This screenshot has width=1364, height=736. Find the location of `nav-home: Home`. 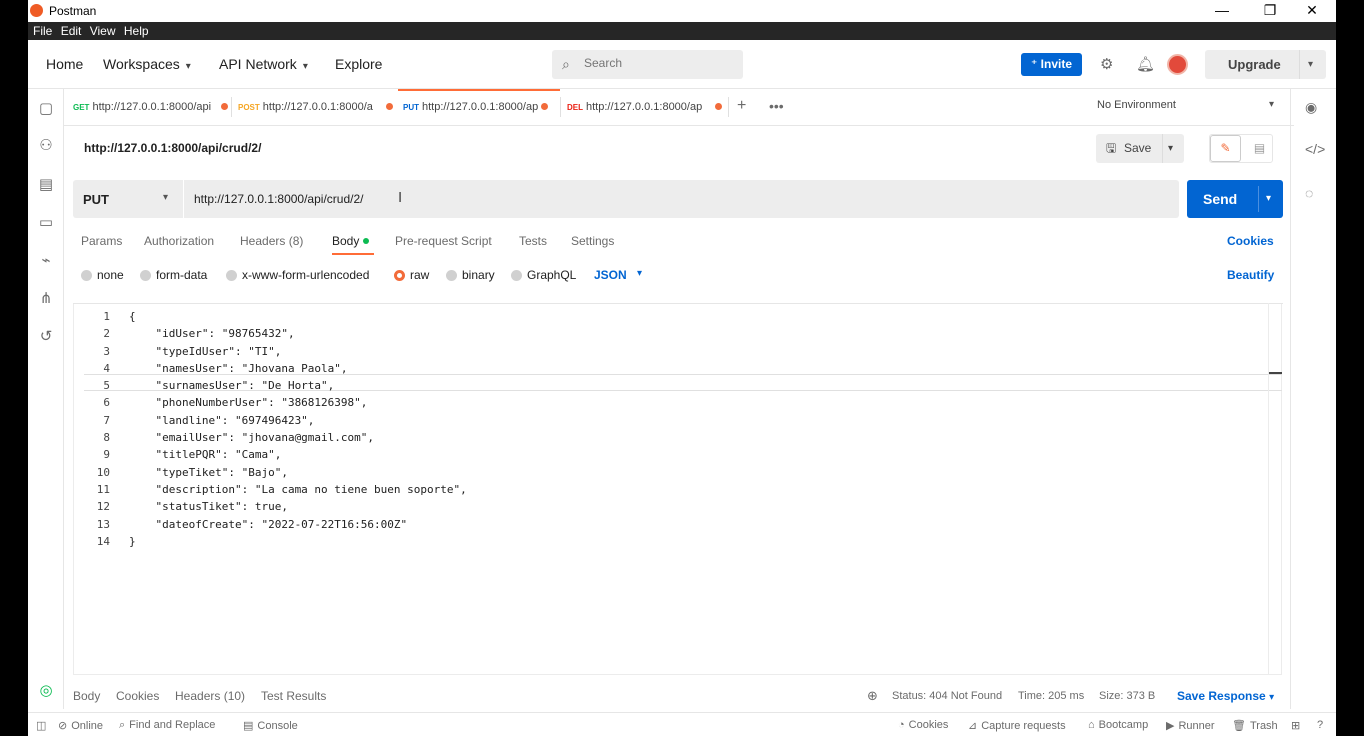

nav-home: Home is located at coordinates (64, 64).